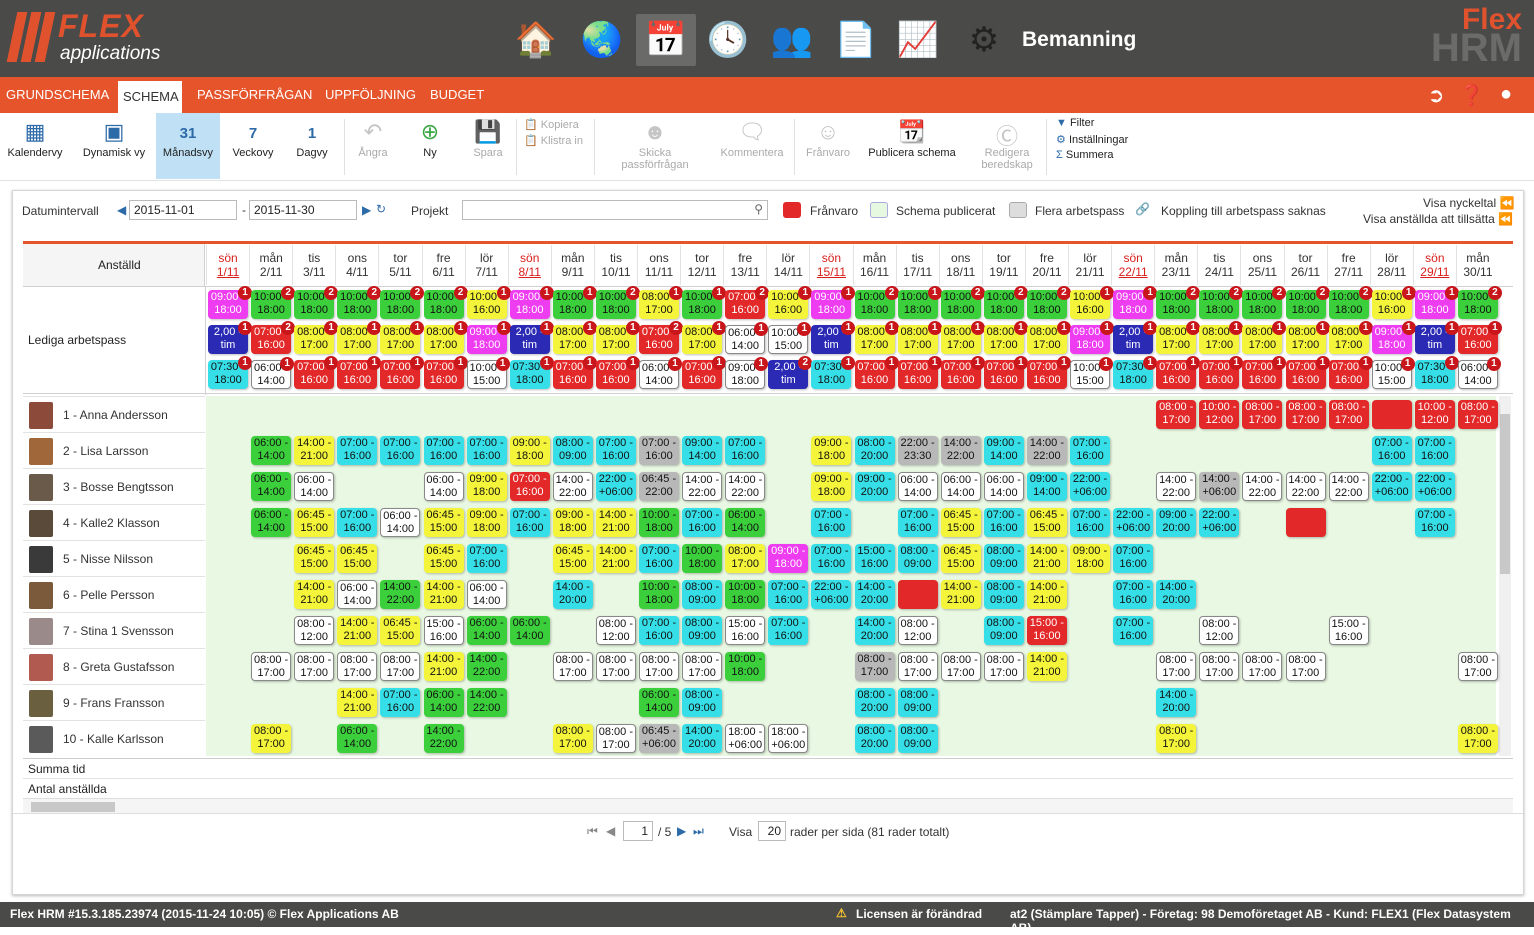 Image resolution: width=1534 pixels, height=935 pixels. Describe the element at coordinates (114, 146) in the screenshot. I see `dynamisk-vy-button: ▣ Dynamisk vy` at that location.